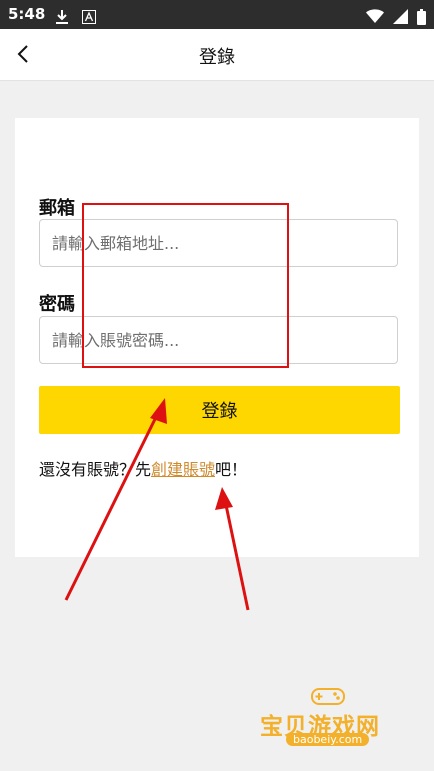  I want to click on signup-suffix: 吧！, so click(231, 469).